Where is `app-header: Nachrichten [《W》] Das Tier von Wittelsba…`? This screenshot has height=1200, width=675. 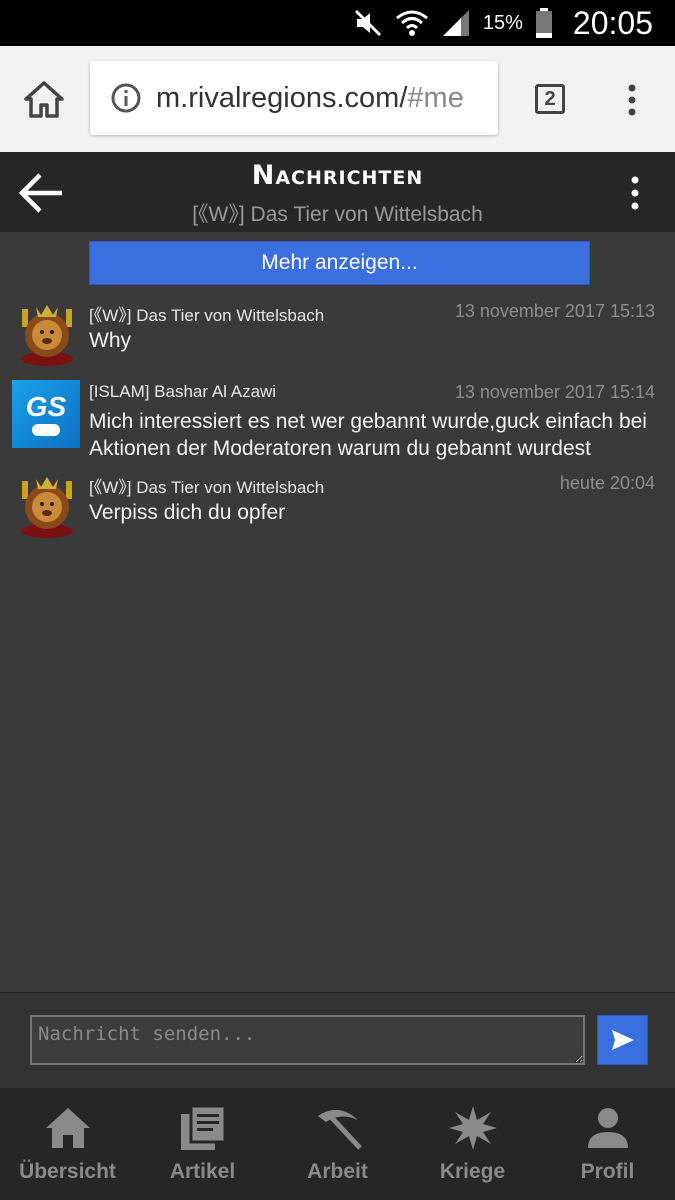
app-header: Nachrichten [《W》] Das Tier von Wittelsba… is located at coordinates (337, 192).